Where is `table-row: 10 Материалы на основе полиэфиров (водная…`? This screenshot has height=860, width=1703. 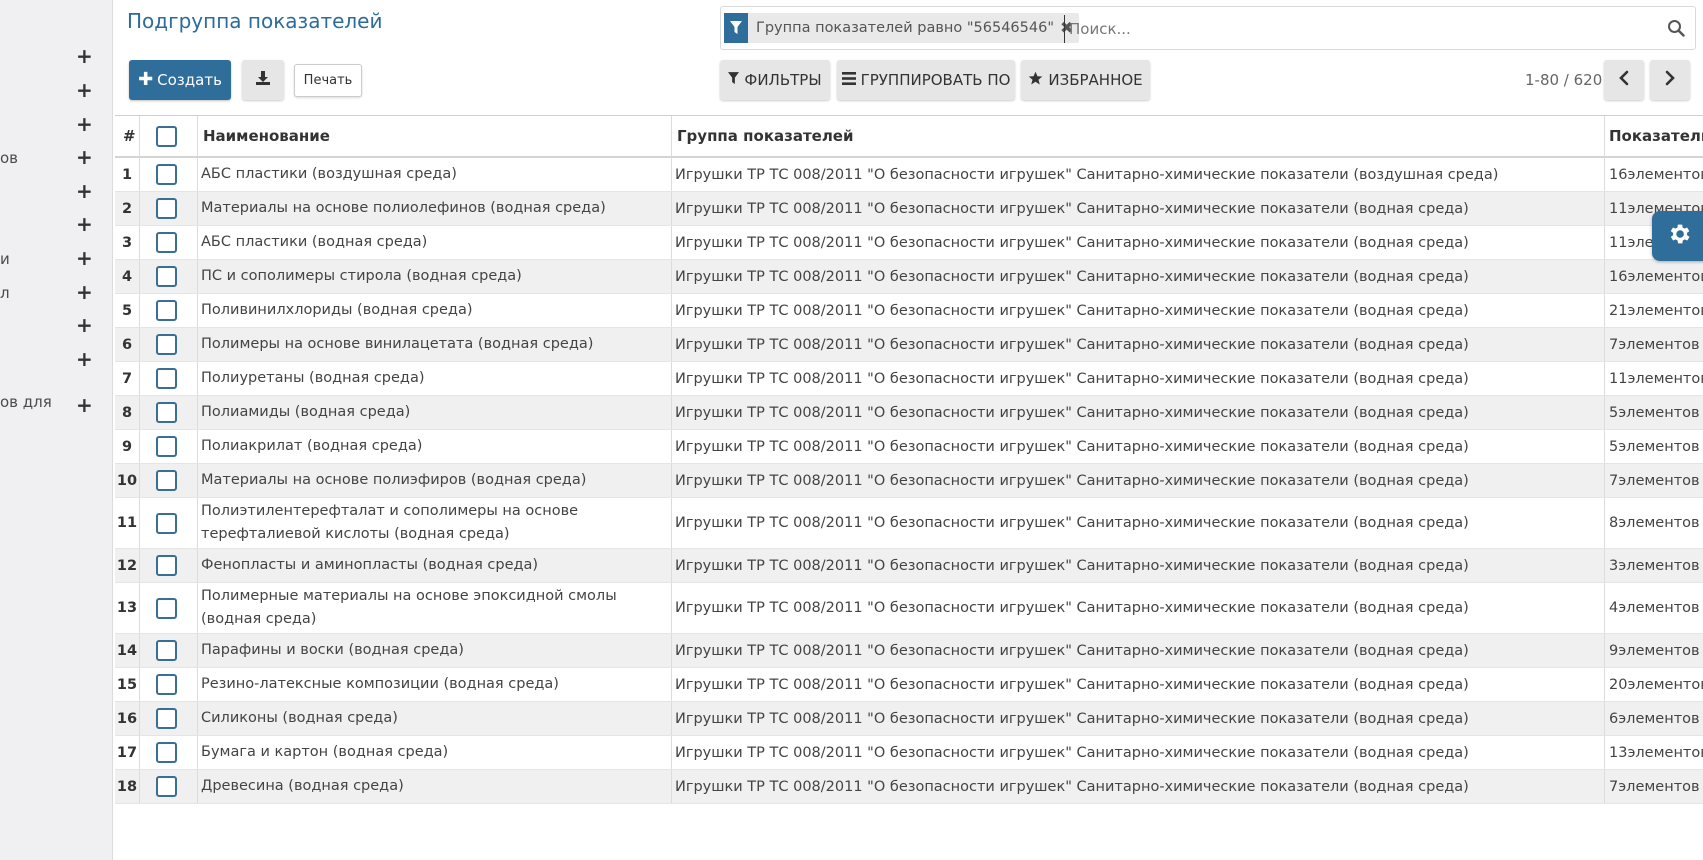 table-row: 10 Материалы на основе полиэфиров (водная… is located at coordinates (909, 481).